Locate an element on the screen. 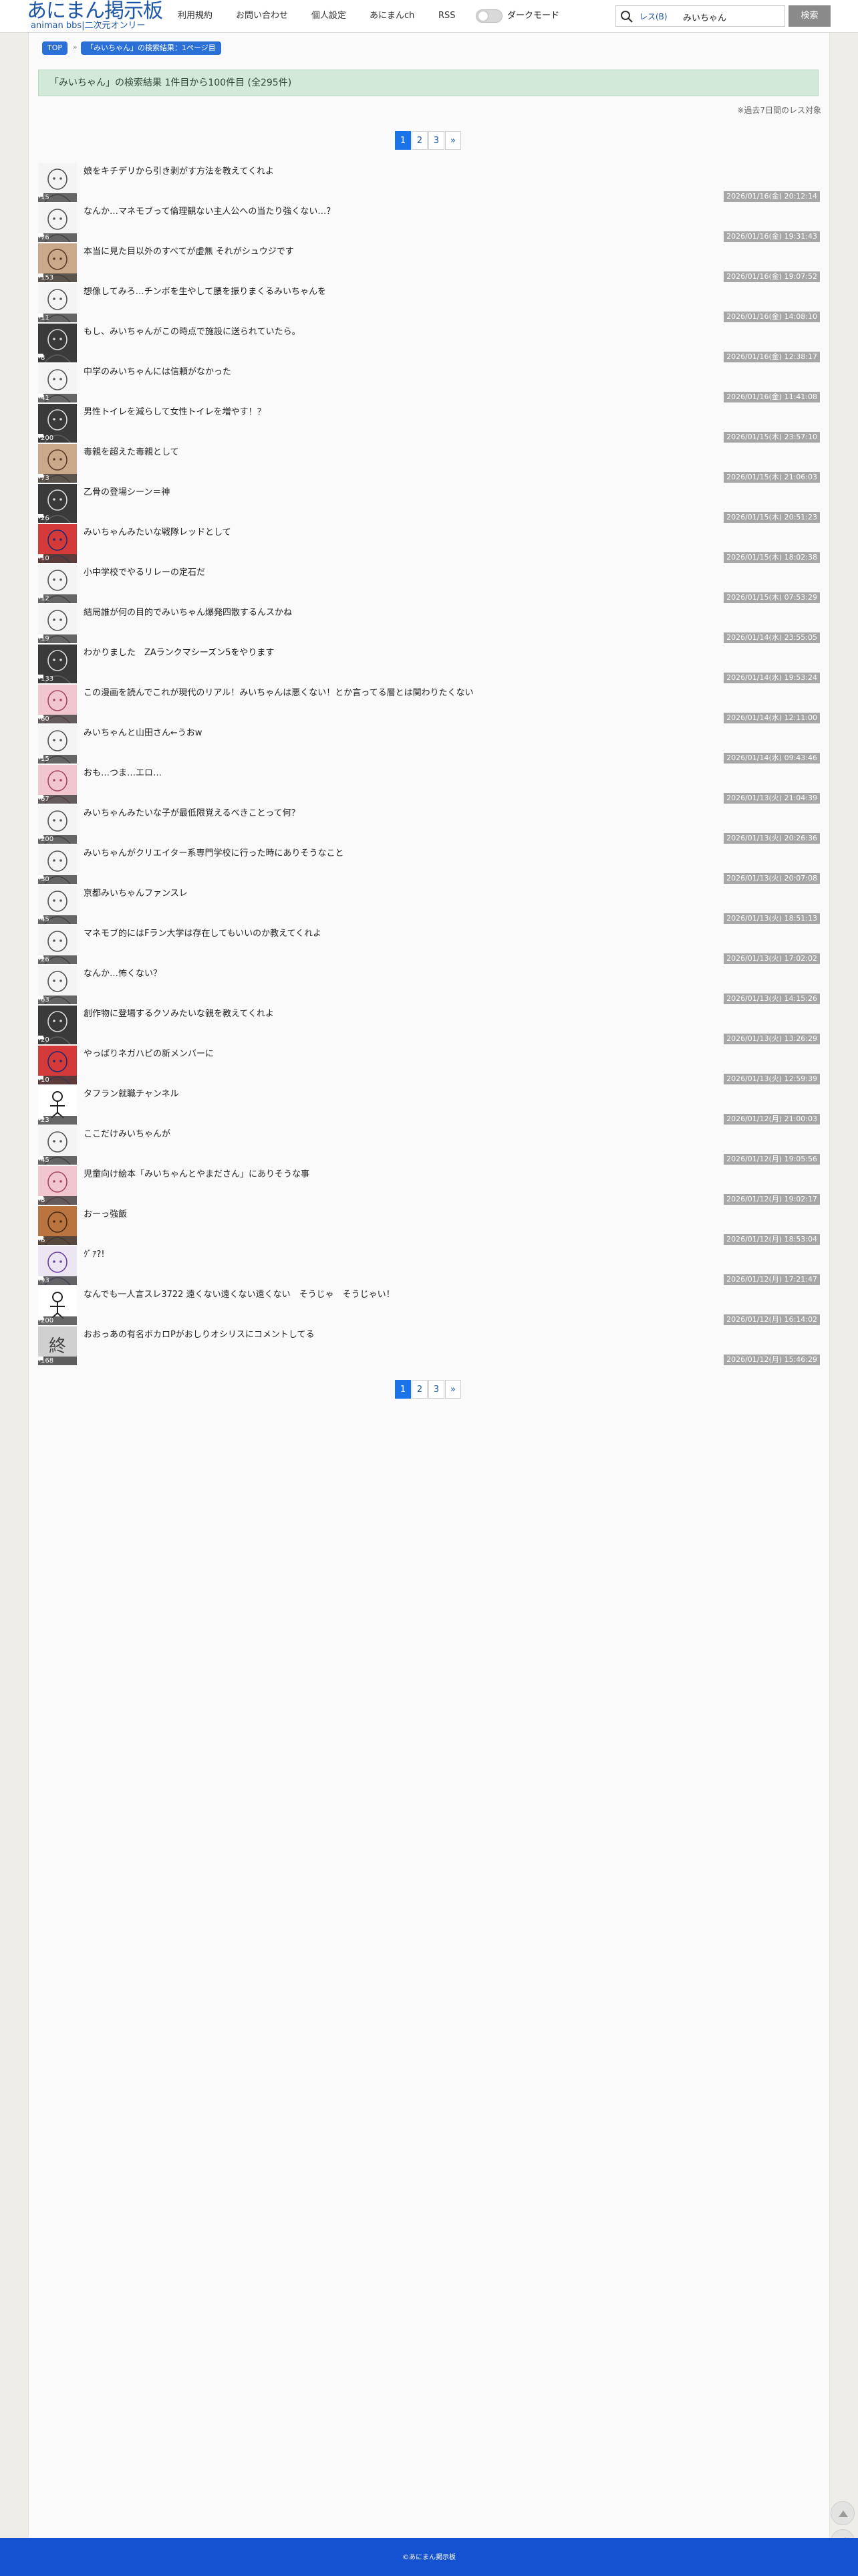  thread-thumbnail: 30 is located at coordinates (57, 864).